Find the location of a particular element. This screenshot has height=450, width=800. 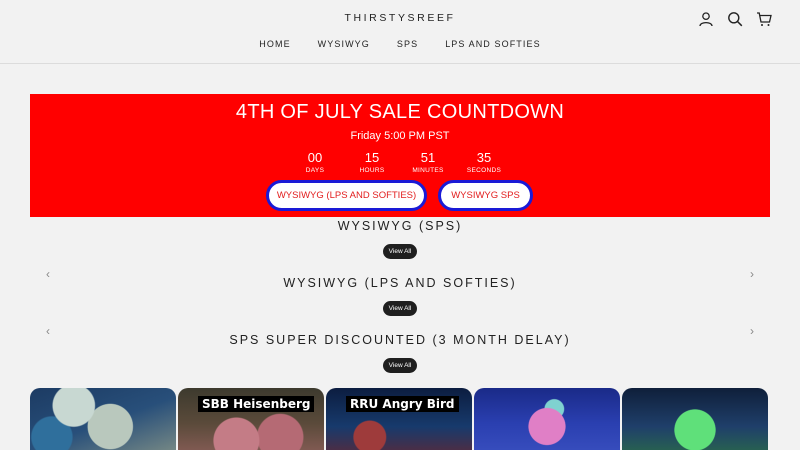

main-nav: HOME WYSIWYG SPS LPS AND SOFTIES is located at coordinates (400, 44).